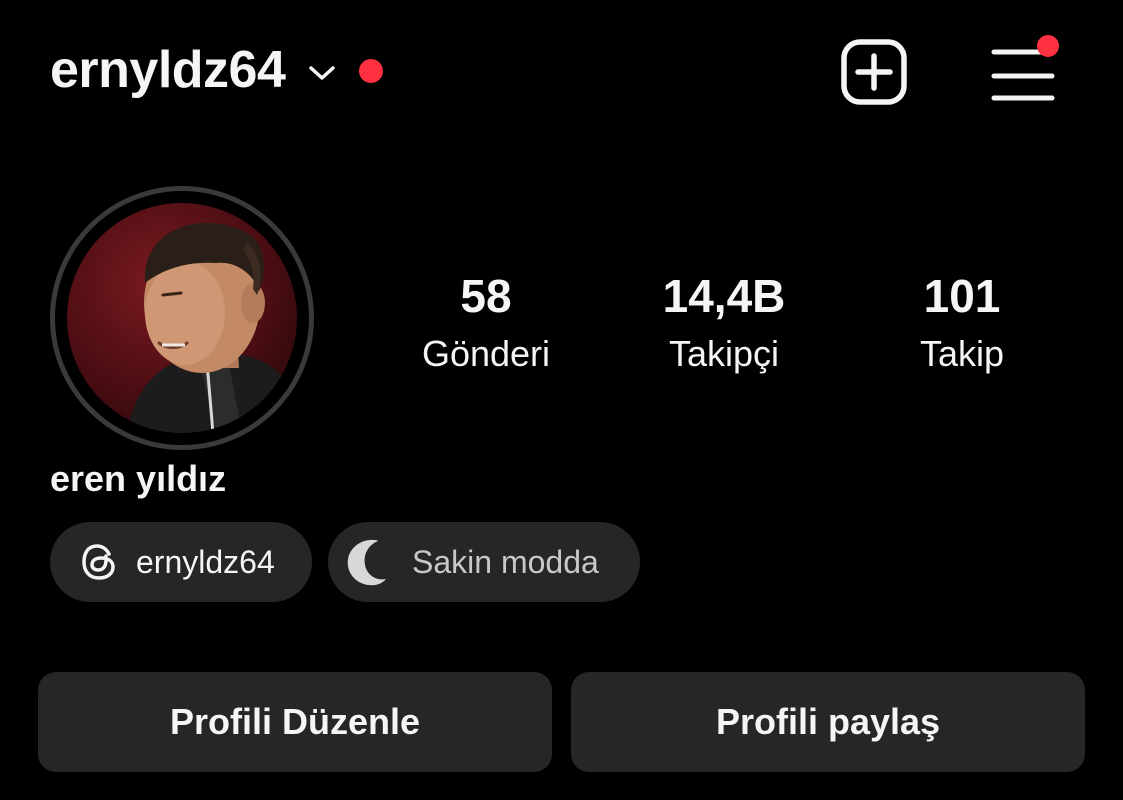 The height and width of the screenshot is (800, 1123). What do you see at coordinates (874, 72) in the screenshot?
I see `plus-square-icon` at bounding box center [874, 72].